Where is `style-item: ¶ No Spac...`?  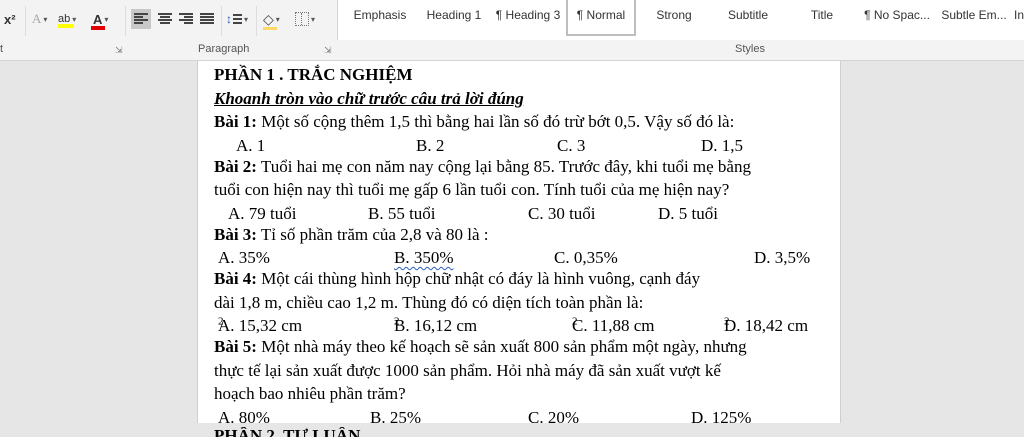 style-item: ¶ No Spac... is located at coordinates (897, 20).